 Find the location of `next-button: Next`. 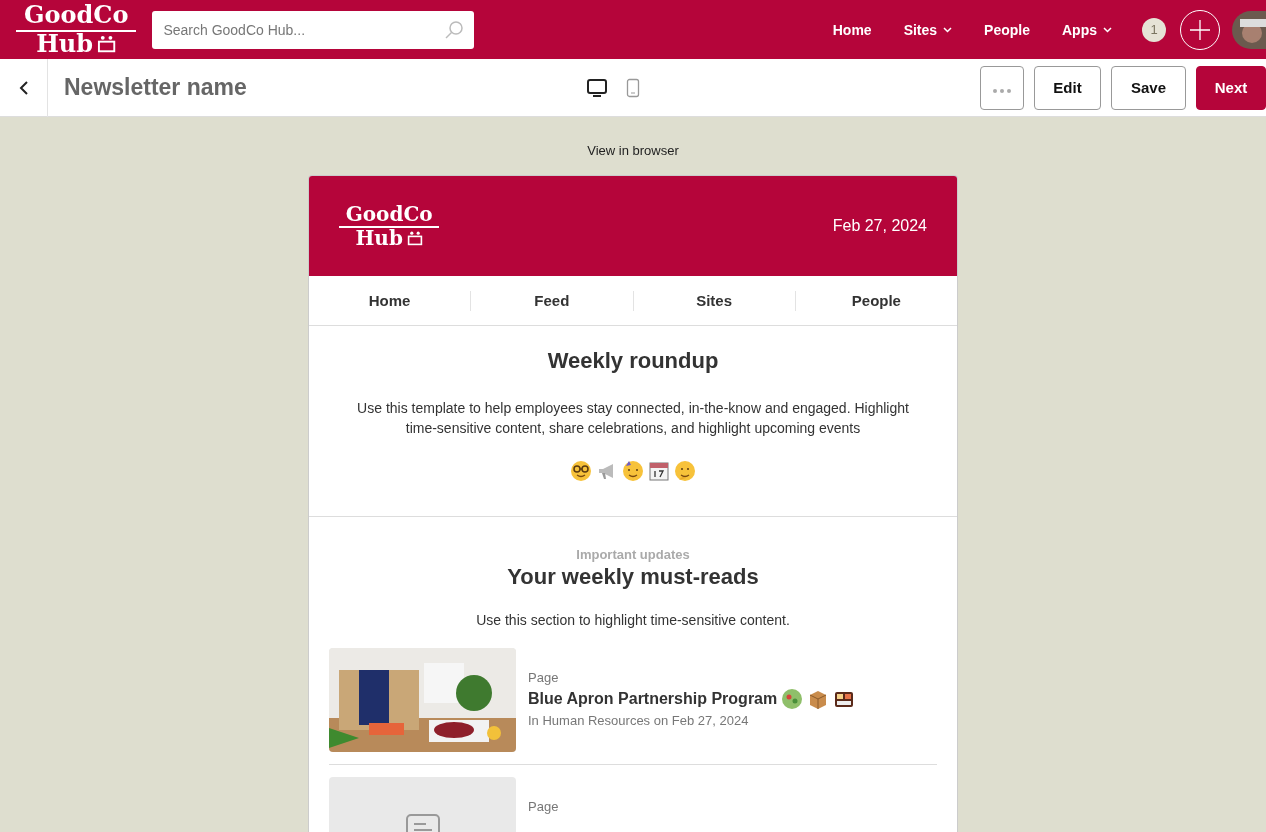

next-button: Next is located at coordinates (1231, 87).